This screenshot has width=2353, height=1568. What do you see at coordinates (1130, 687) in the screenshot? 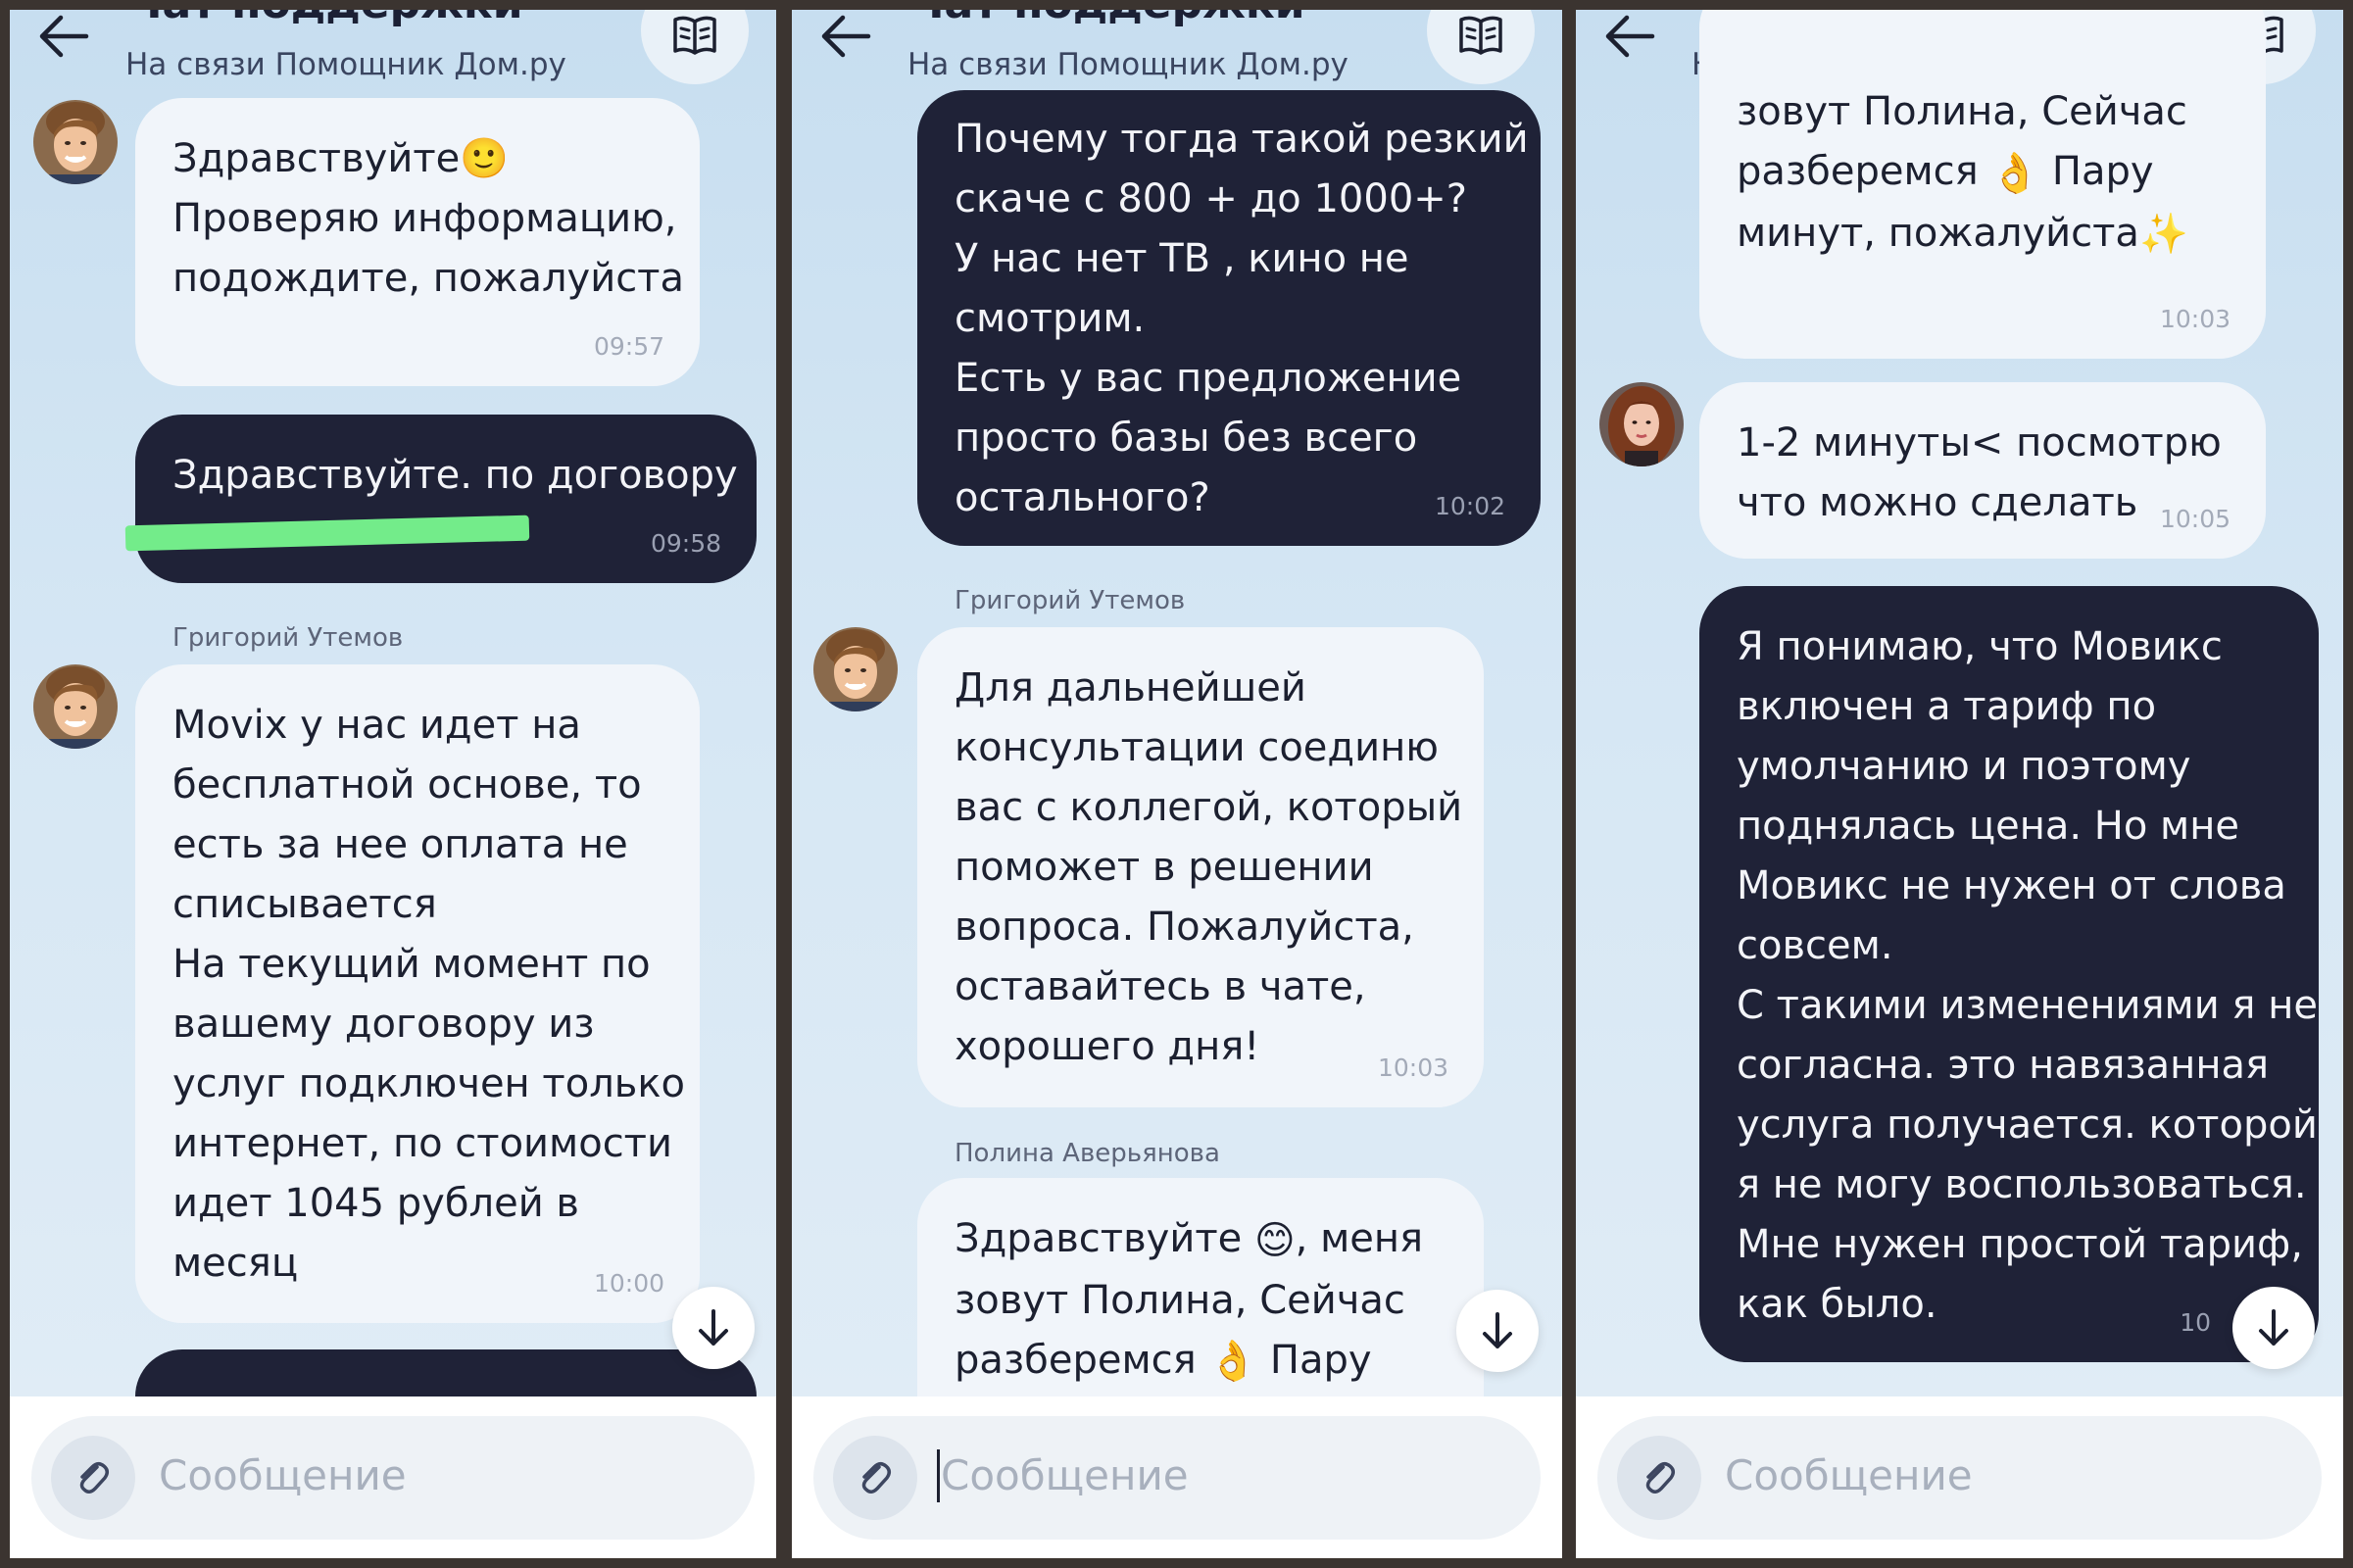
I see `message-line: Для дальнейшей` at bounding box center [1130, 687].